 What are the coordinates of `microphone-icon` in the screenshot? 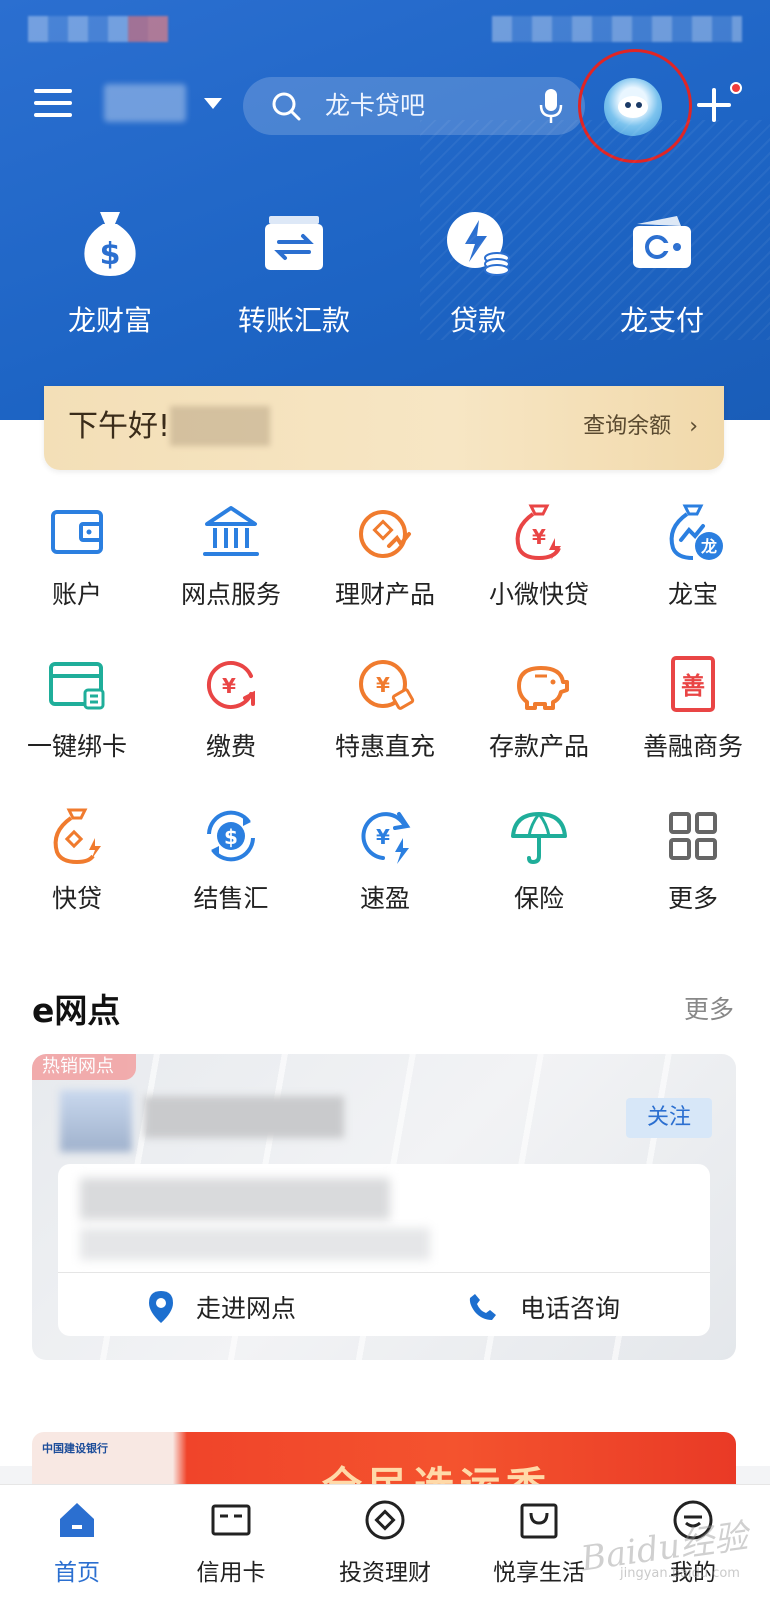 It's located at (551, 106).